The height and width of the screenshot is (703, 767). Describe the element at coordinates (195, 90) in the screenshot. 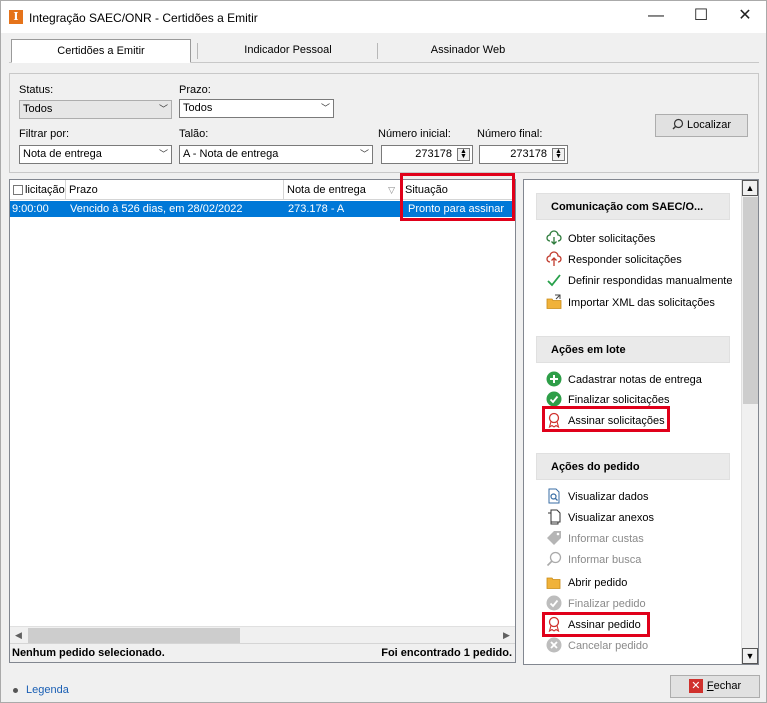

I see `prazo-label: Prazo:` at that location.